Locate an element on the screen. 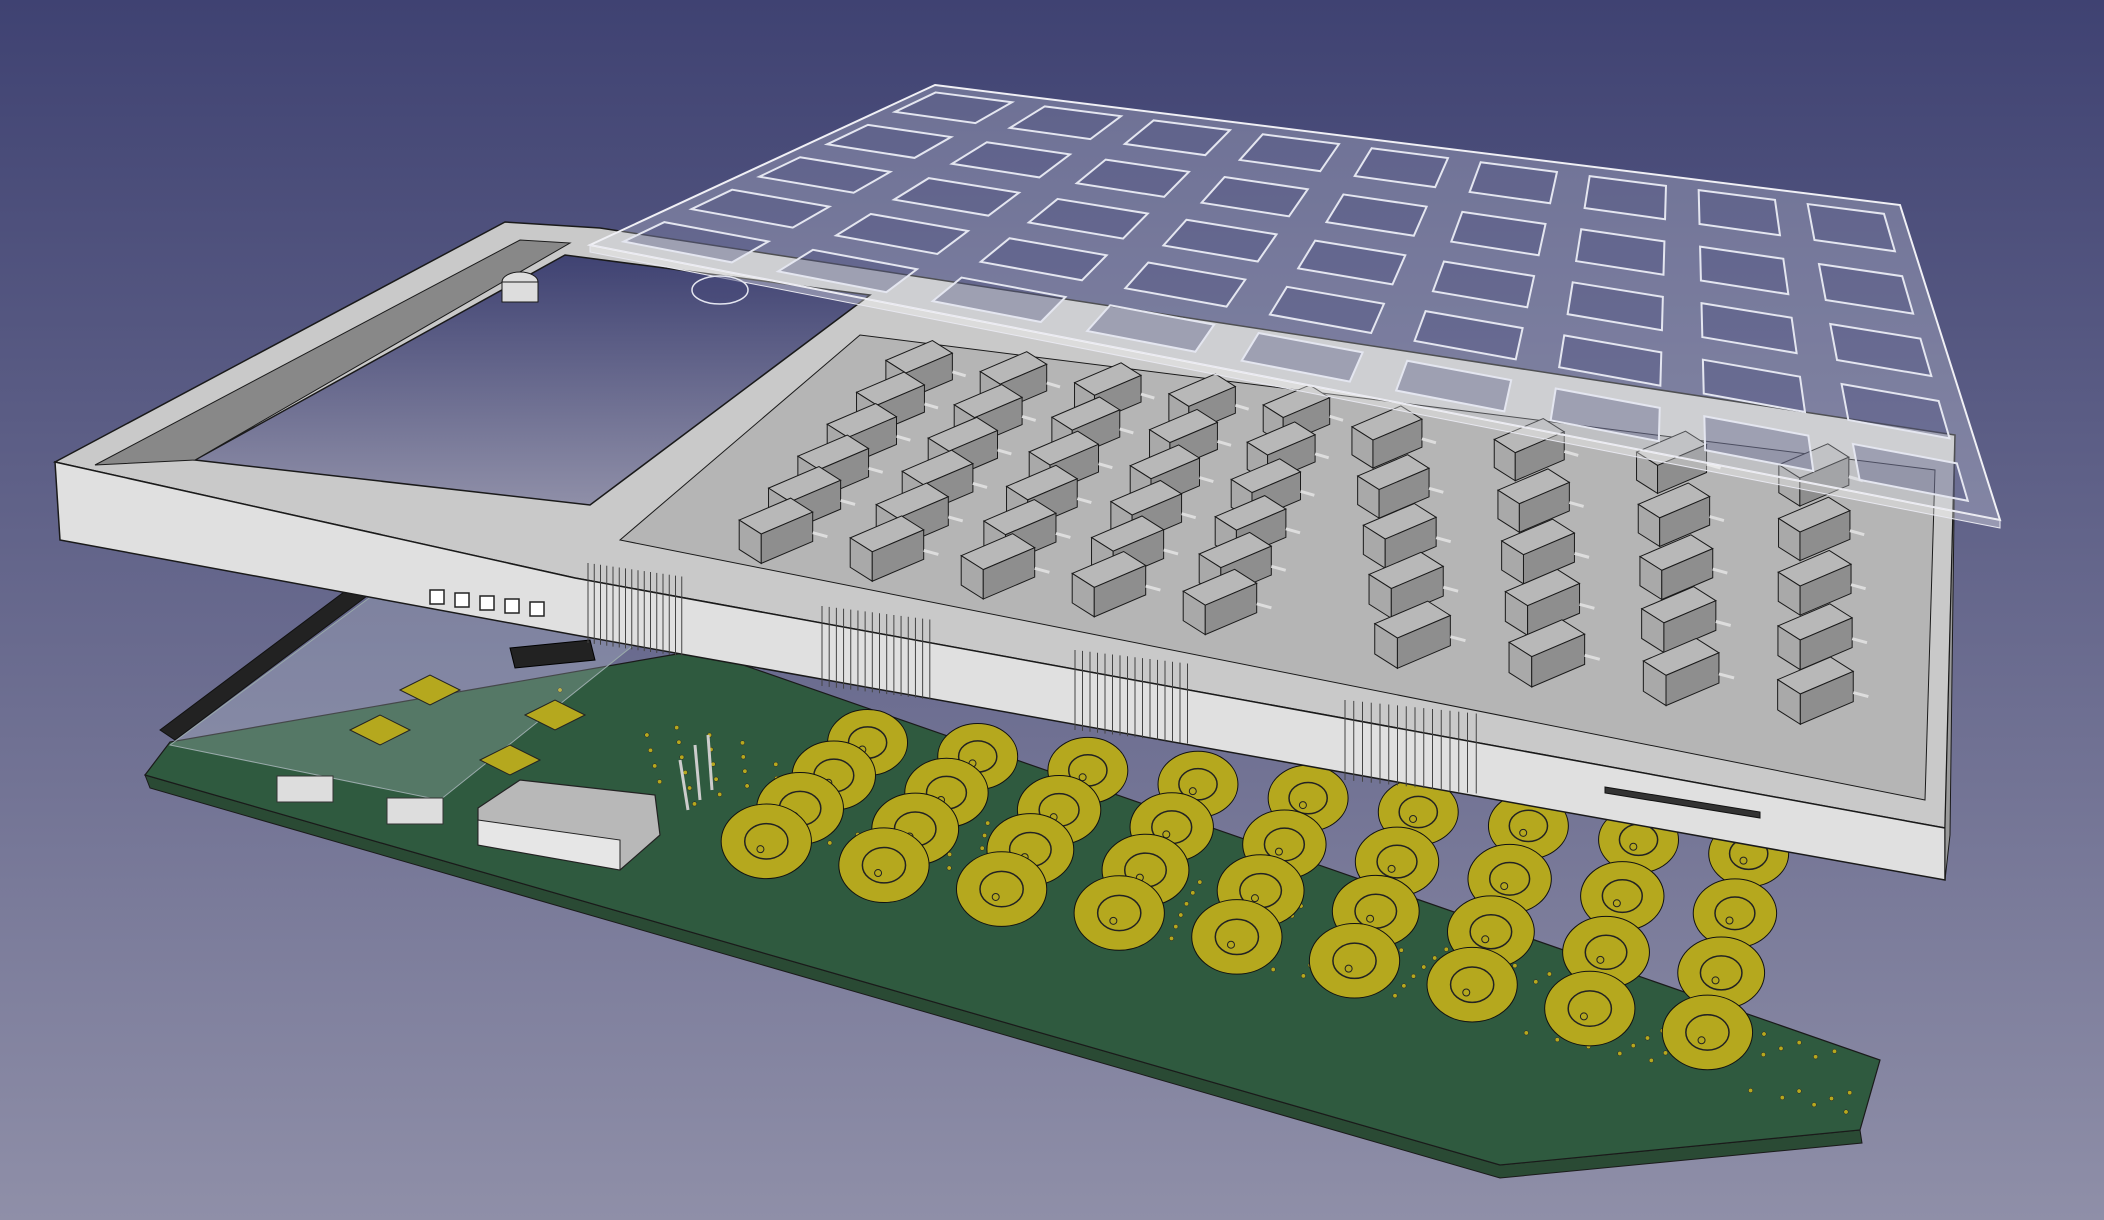  screw-boss-wall is located at coordinates (520, 292).